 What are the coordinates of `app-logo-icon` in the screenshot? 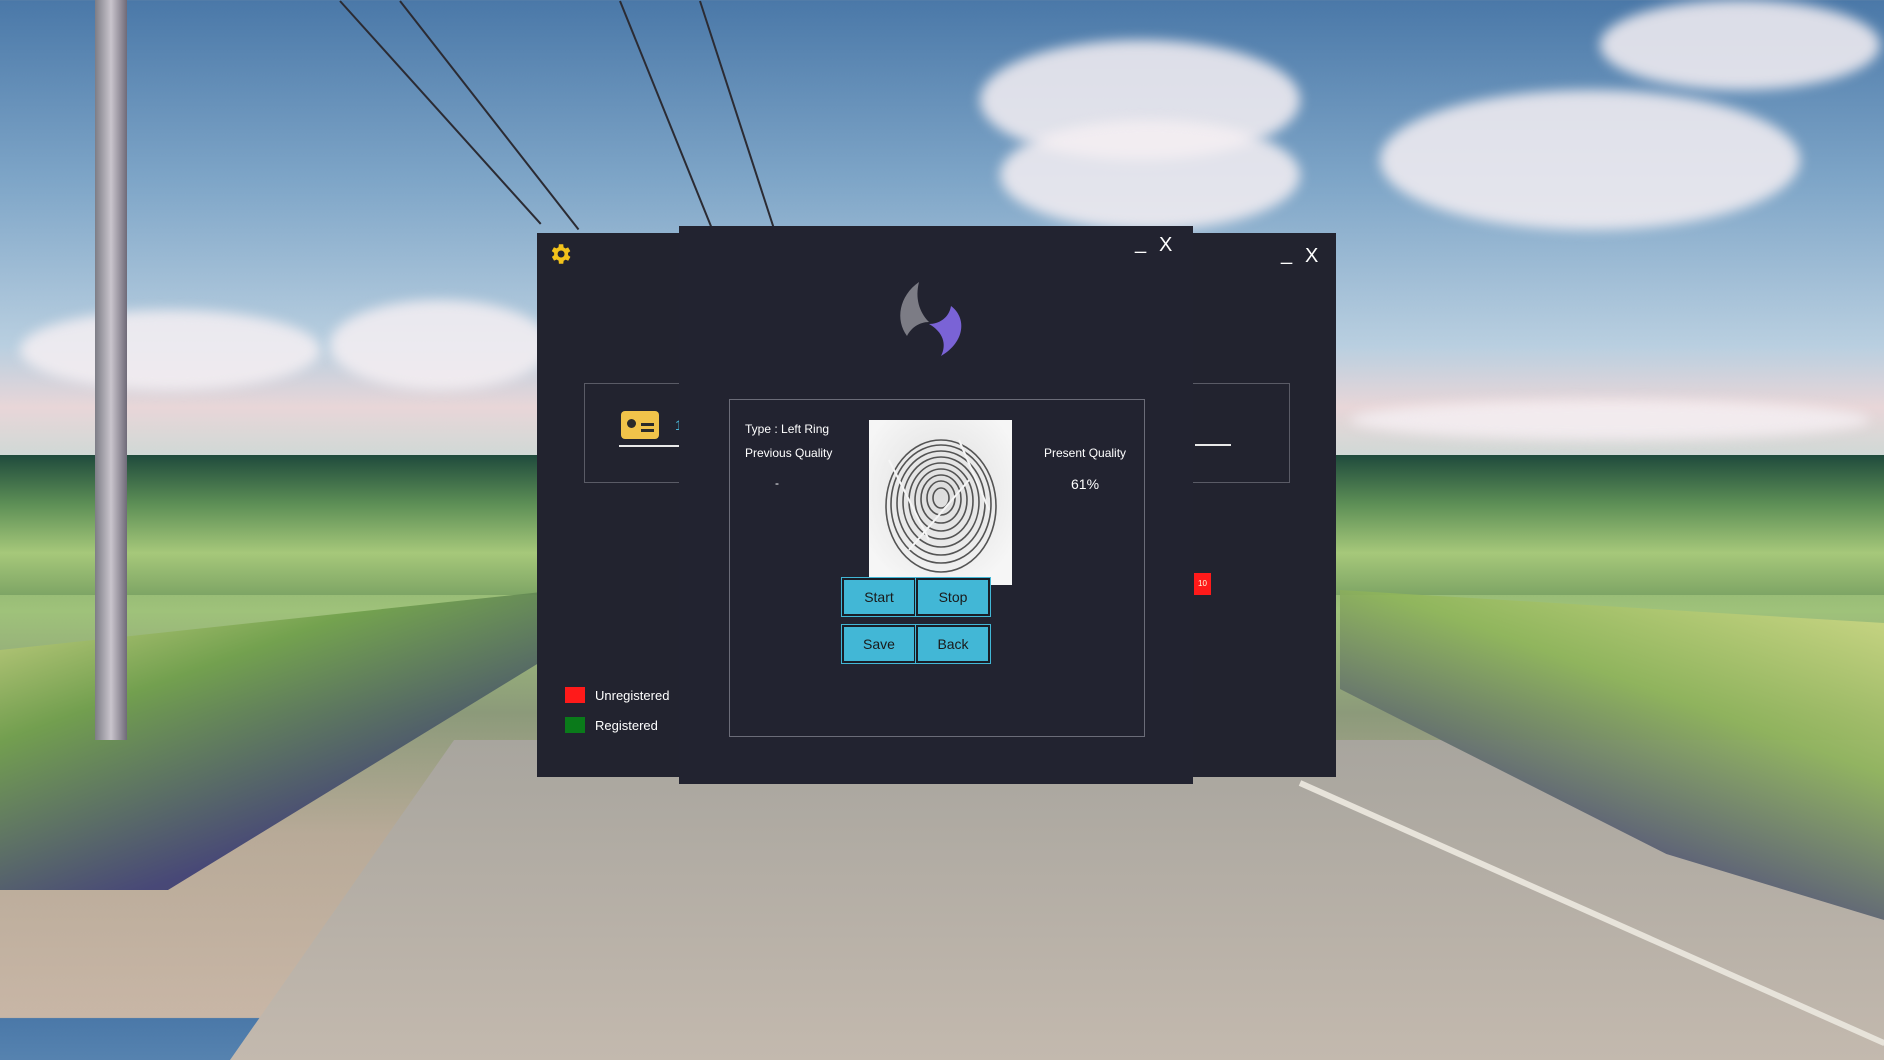 It's located at (929, 318).